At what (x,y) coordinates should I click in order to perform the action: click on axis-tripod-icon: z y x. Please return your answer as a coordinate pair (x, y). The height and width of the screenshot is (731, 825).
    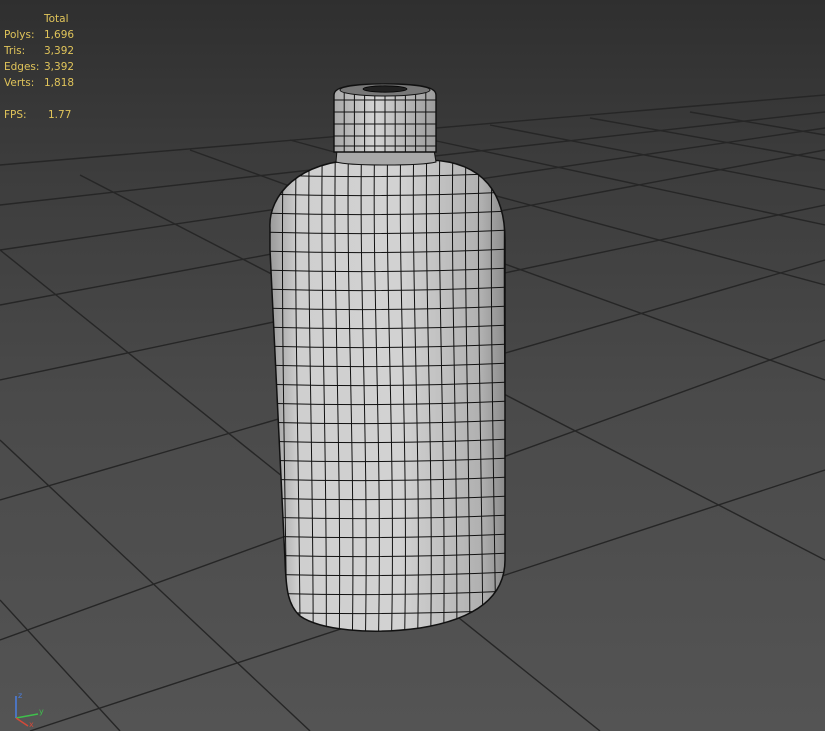
    Looking at the image, I should click on (29, 709).